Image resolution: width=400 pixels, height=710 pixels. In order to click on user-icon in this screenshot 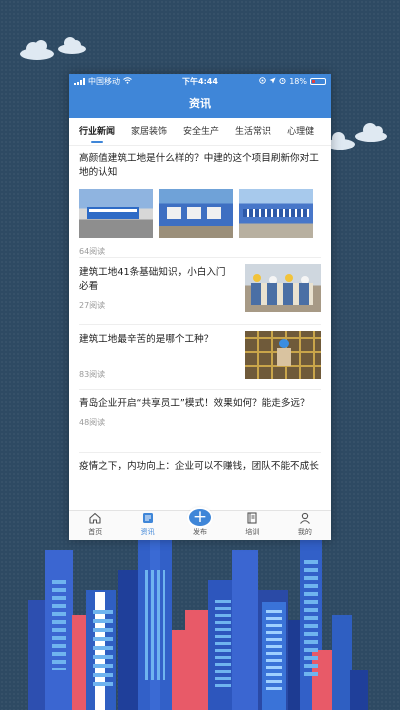, I will do `click(304, 518)`.